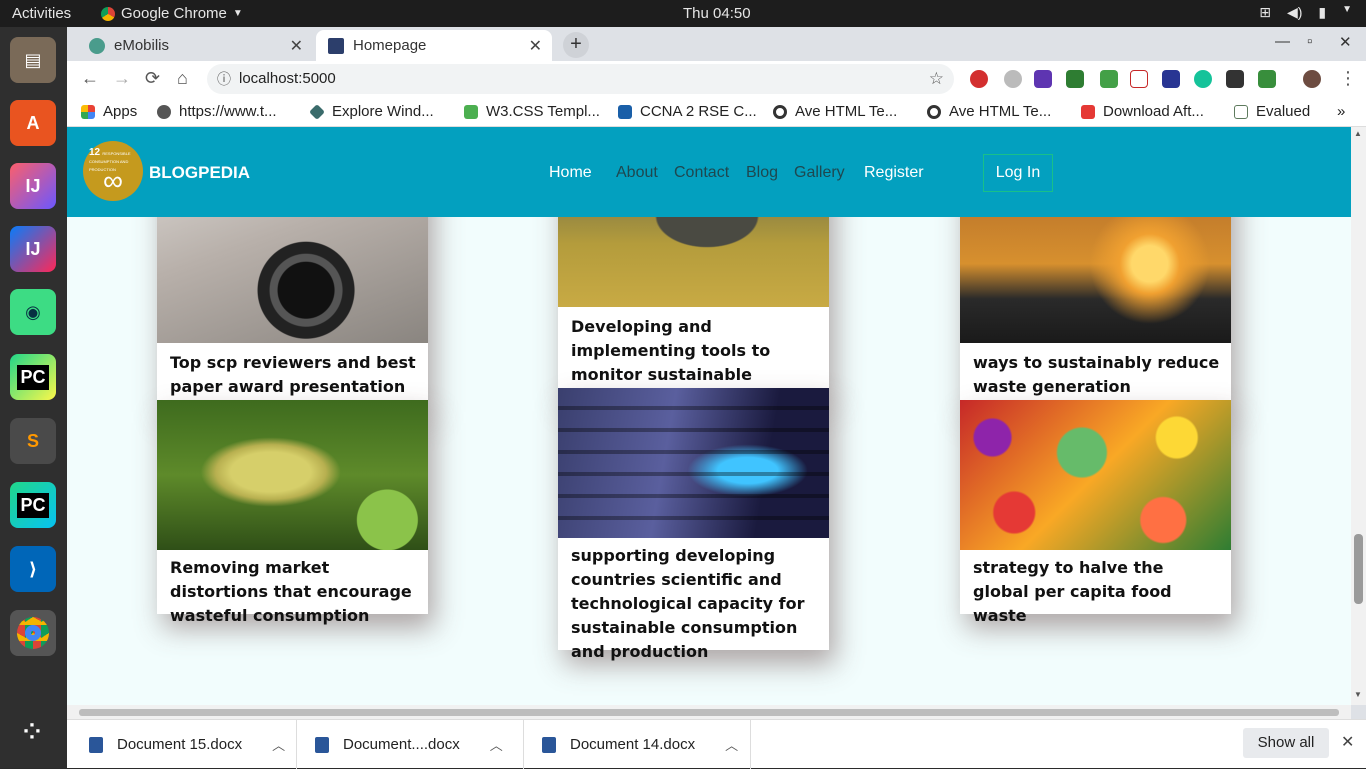 The image size is (1366, 769). What do you see at coordinates (33, 60) in the screenshot?
I see `files-icon: ▤` at bounding box center [33, 60].